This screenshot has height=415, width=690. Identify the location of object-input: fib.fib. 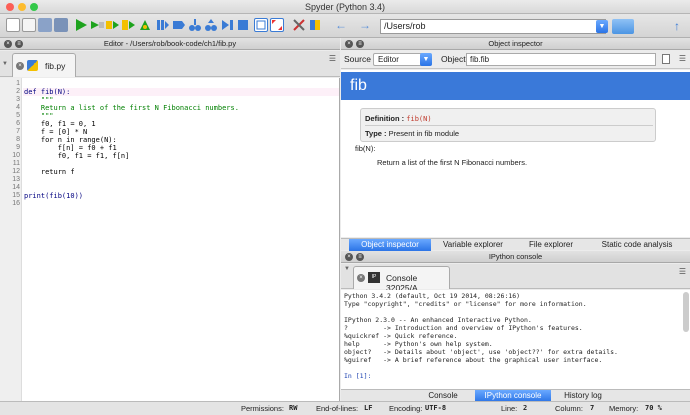
(561, 59).